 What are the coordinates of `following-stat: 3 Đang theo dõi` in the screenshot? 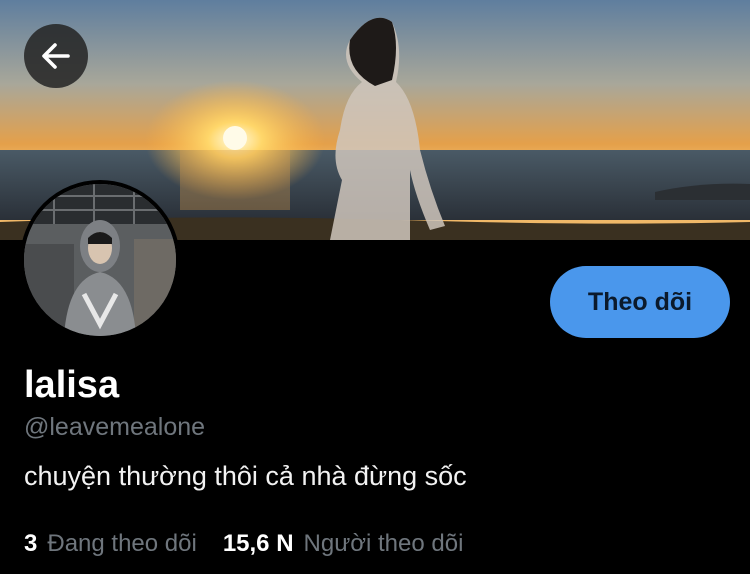 It's located at (110, 544).